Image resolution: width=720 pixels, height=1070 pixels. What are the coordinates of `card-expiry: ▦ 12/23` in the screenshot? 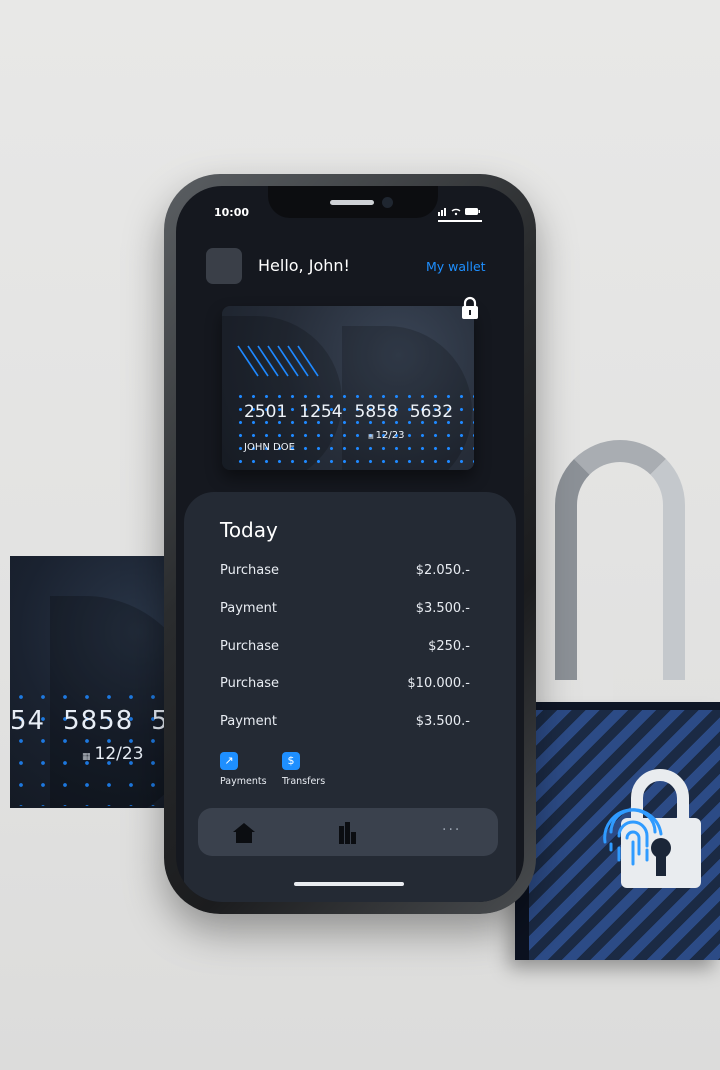 It's located at (386, 435).